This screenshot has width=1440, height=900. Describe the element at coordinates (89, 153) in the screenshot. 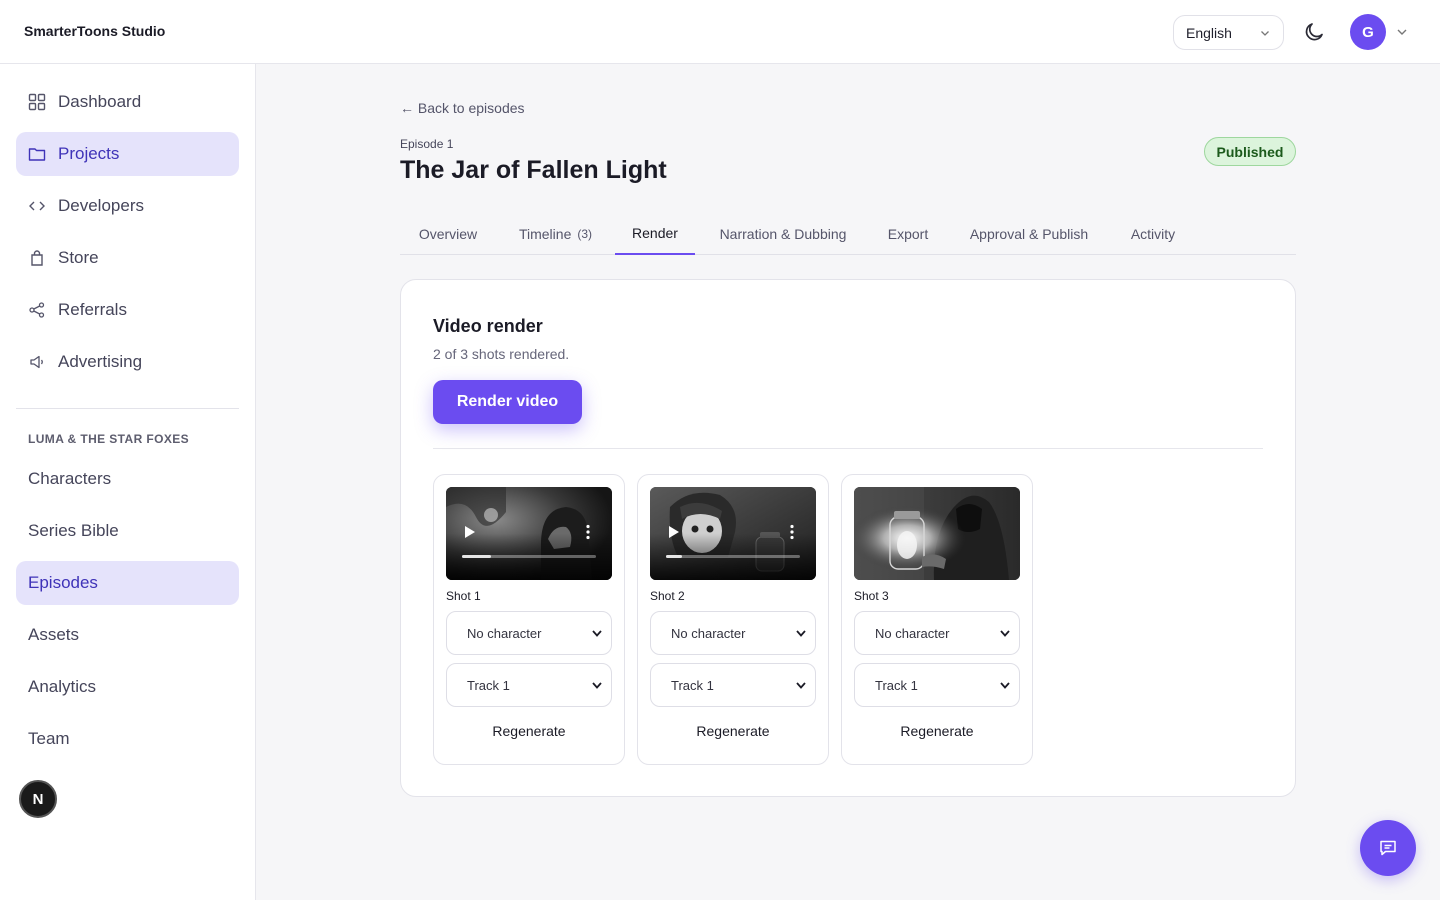

I see `sidebar-item-label: Projects` at that location.